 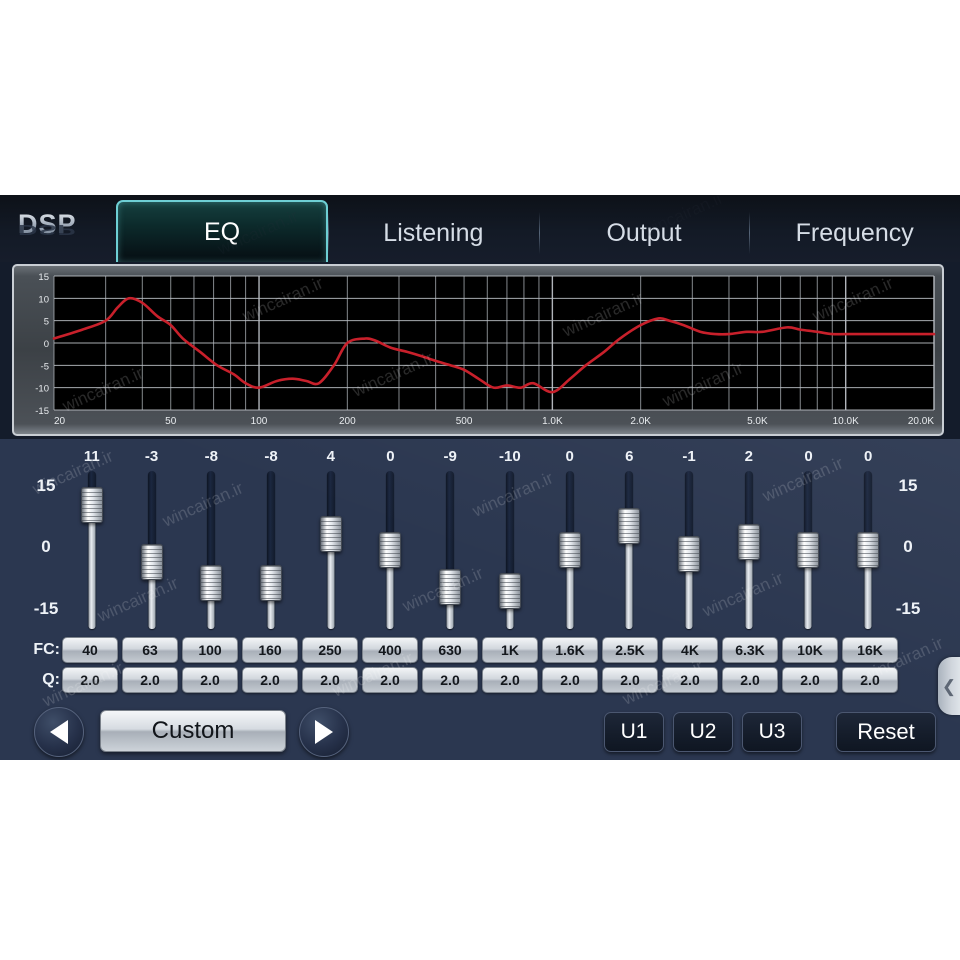 What do you see at coordinates (949, 686) in the screenshot?
I see `panel-collapse-tab: ❮` at bounding box center [949, 686].